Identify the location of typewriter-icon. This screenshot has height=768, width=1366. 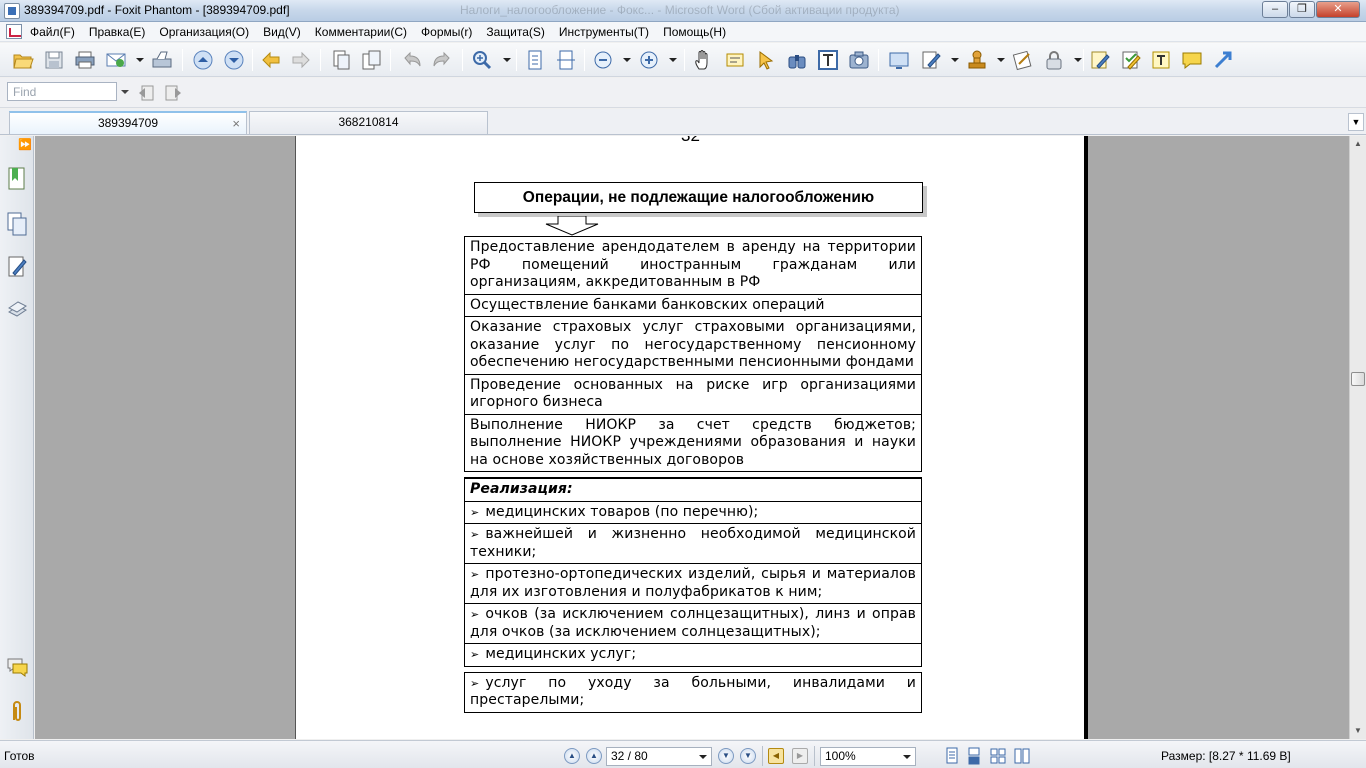
(828, 60).